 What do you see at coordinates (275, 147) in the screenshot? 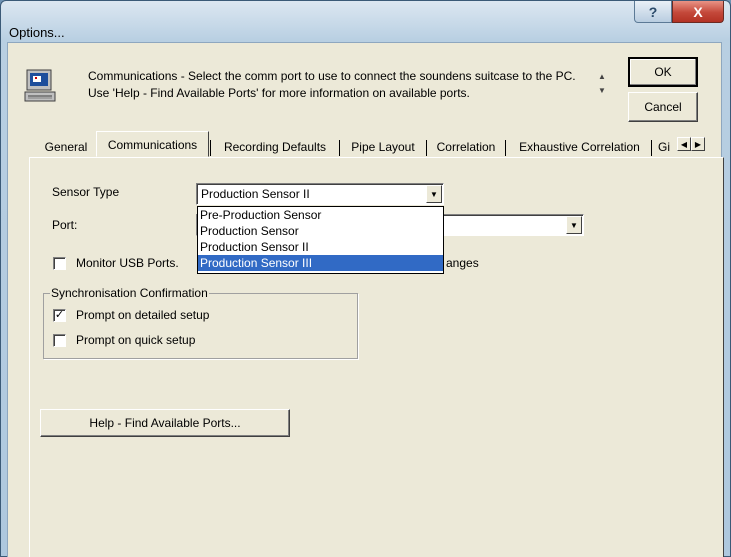
I see `tab-recording-defaults: Recording Defaults` at bounding box center [275, 147].